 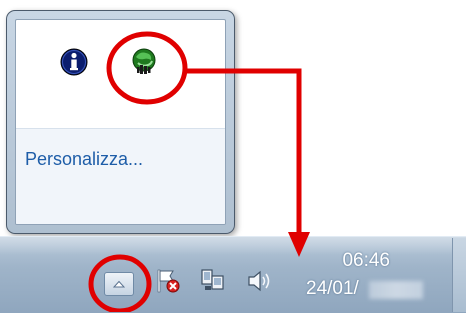 What do you see at coordinates (147, 68) in the screenshot?
I see `highlight-circle-tray-app` at bounding box center [147, 68].